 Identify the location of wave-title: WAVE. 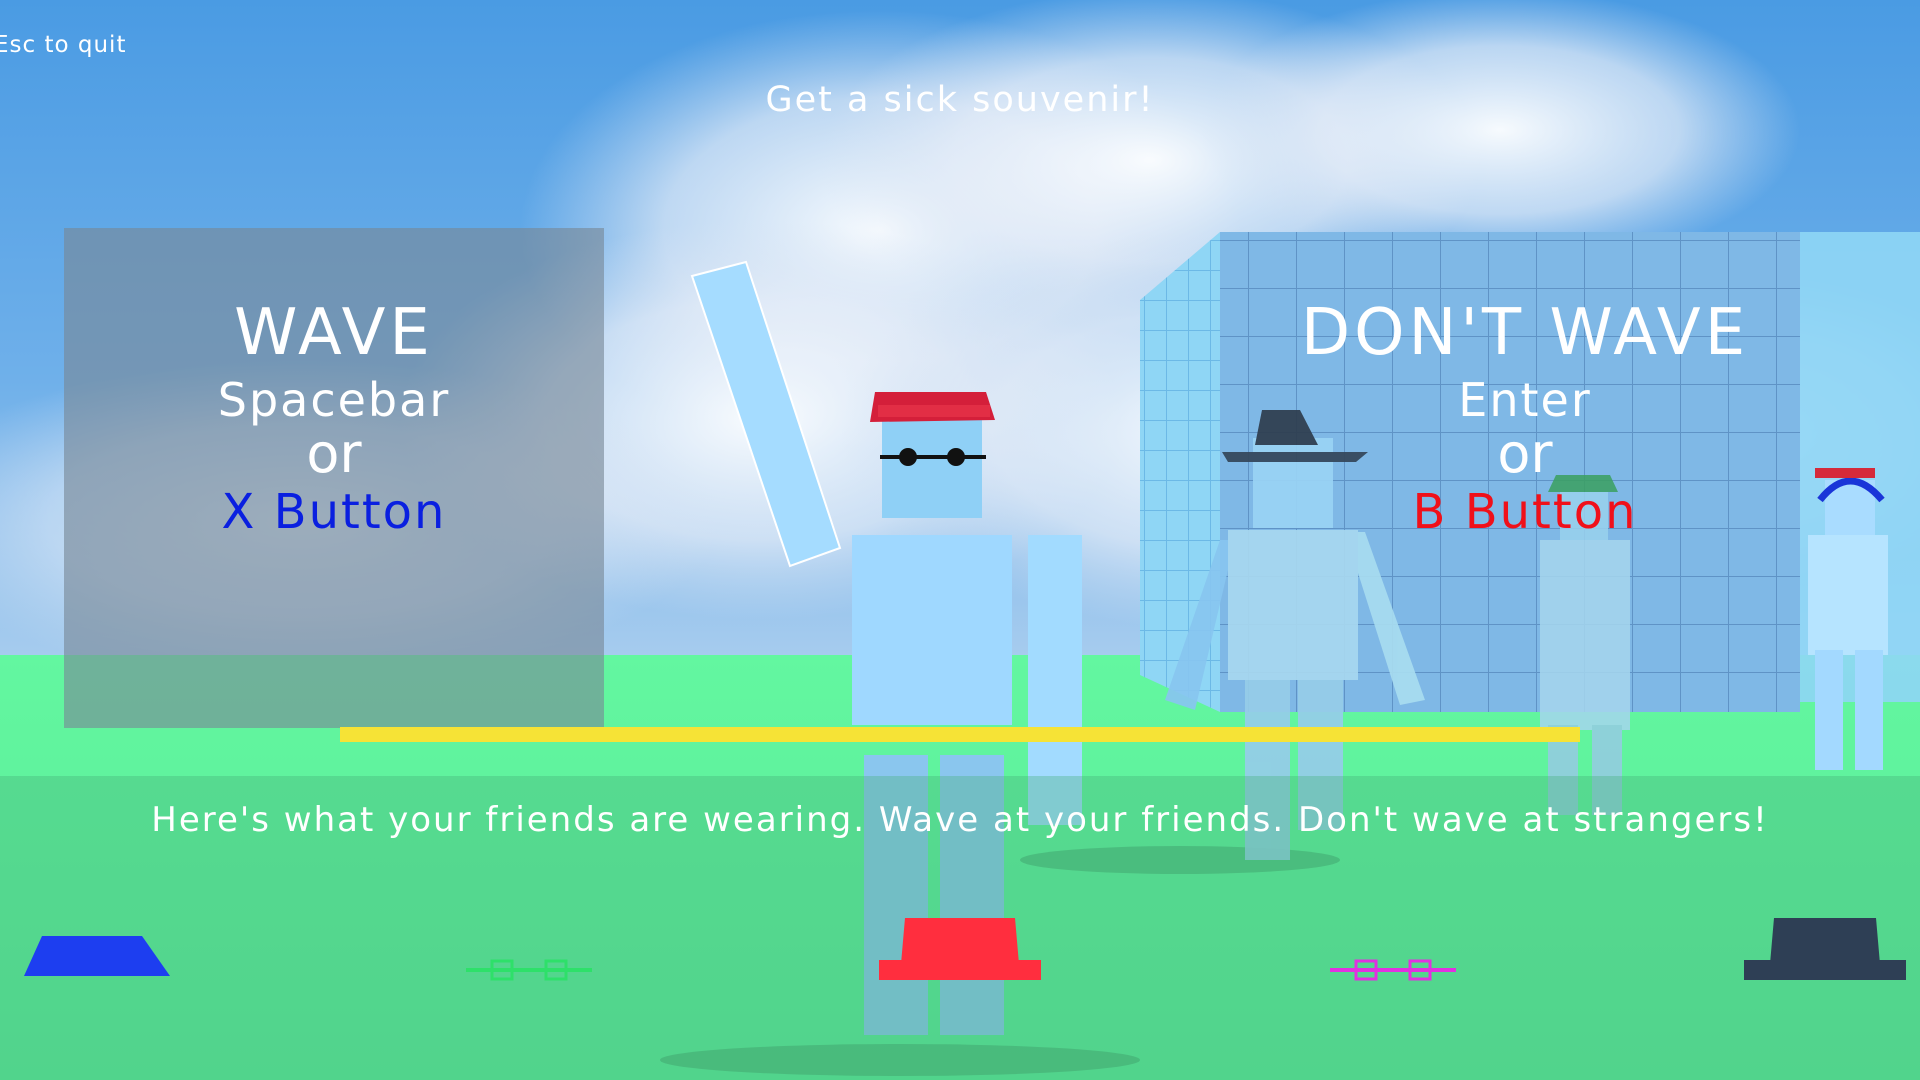
(334, 333).